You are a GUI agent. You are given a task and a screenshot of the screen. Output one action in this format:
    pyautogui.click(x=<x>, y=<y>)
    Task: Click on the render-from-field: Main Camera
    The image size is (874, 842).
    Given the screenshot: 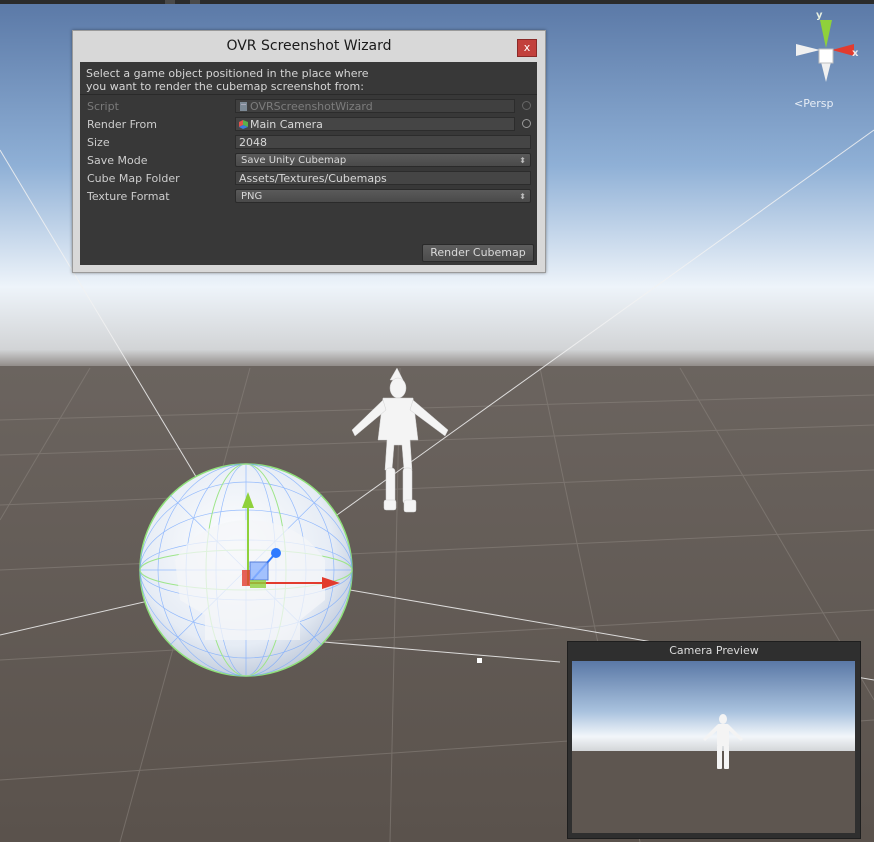 What is the action you would take?
    pyautogui.click(x=375, y=124)
    